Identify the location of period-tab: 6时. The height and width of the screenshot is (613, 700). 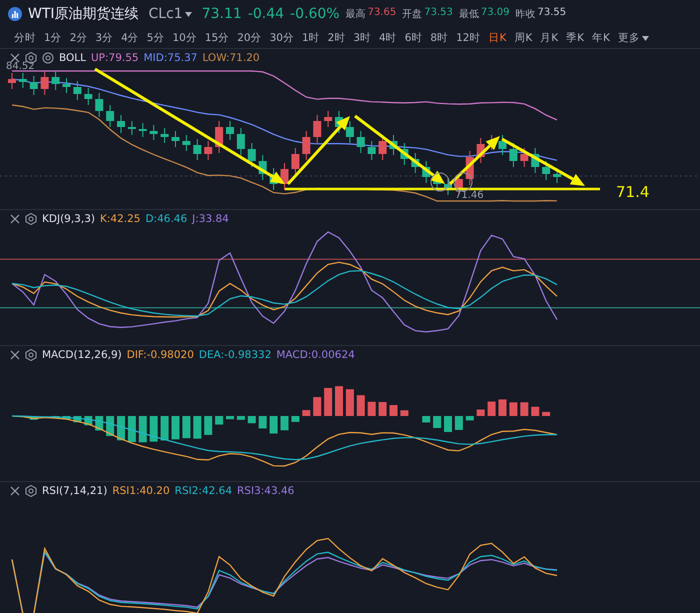
(413, 38).